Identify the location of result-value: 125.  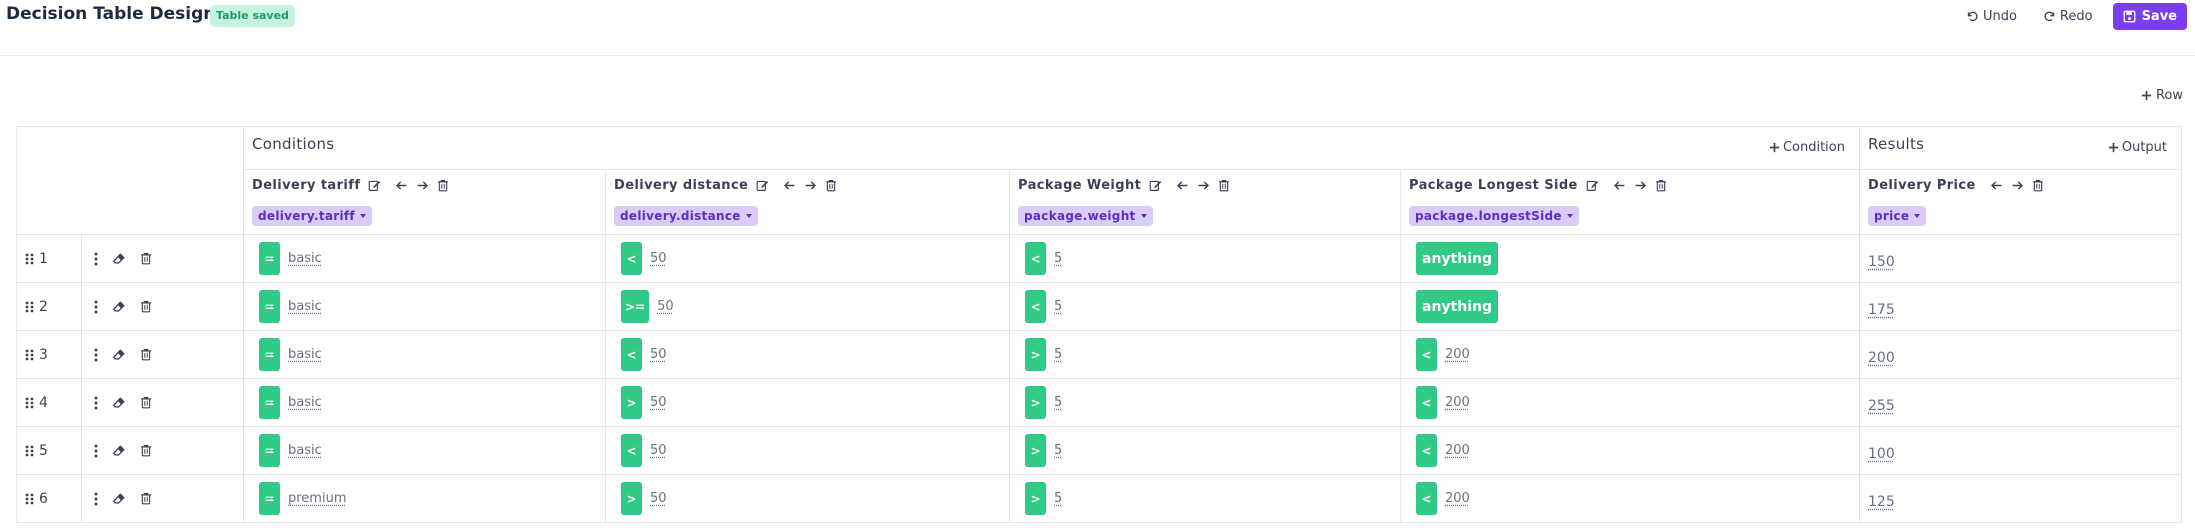
(2020, 499).